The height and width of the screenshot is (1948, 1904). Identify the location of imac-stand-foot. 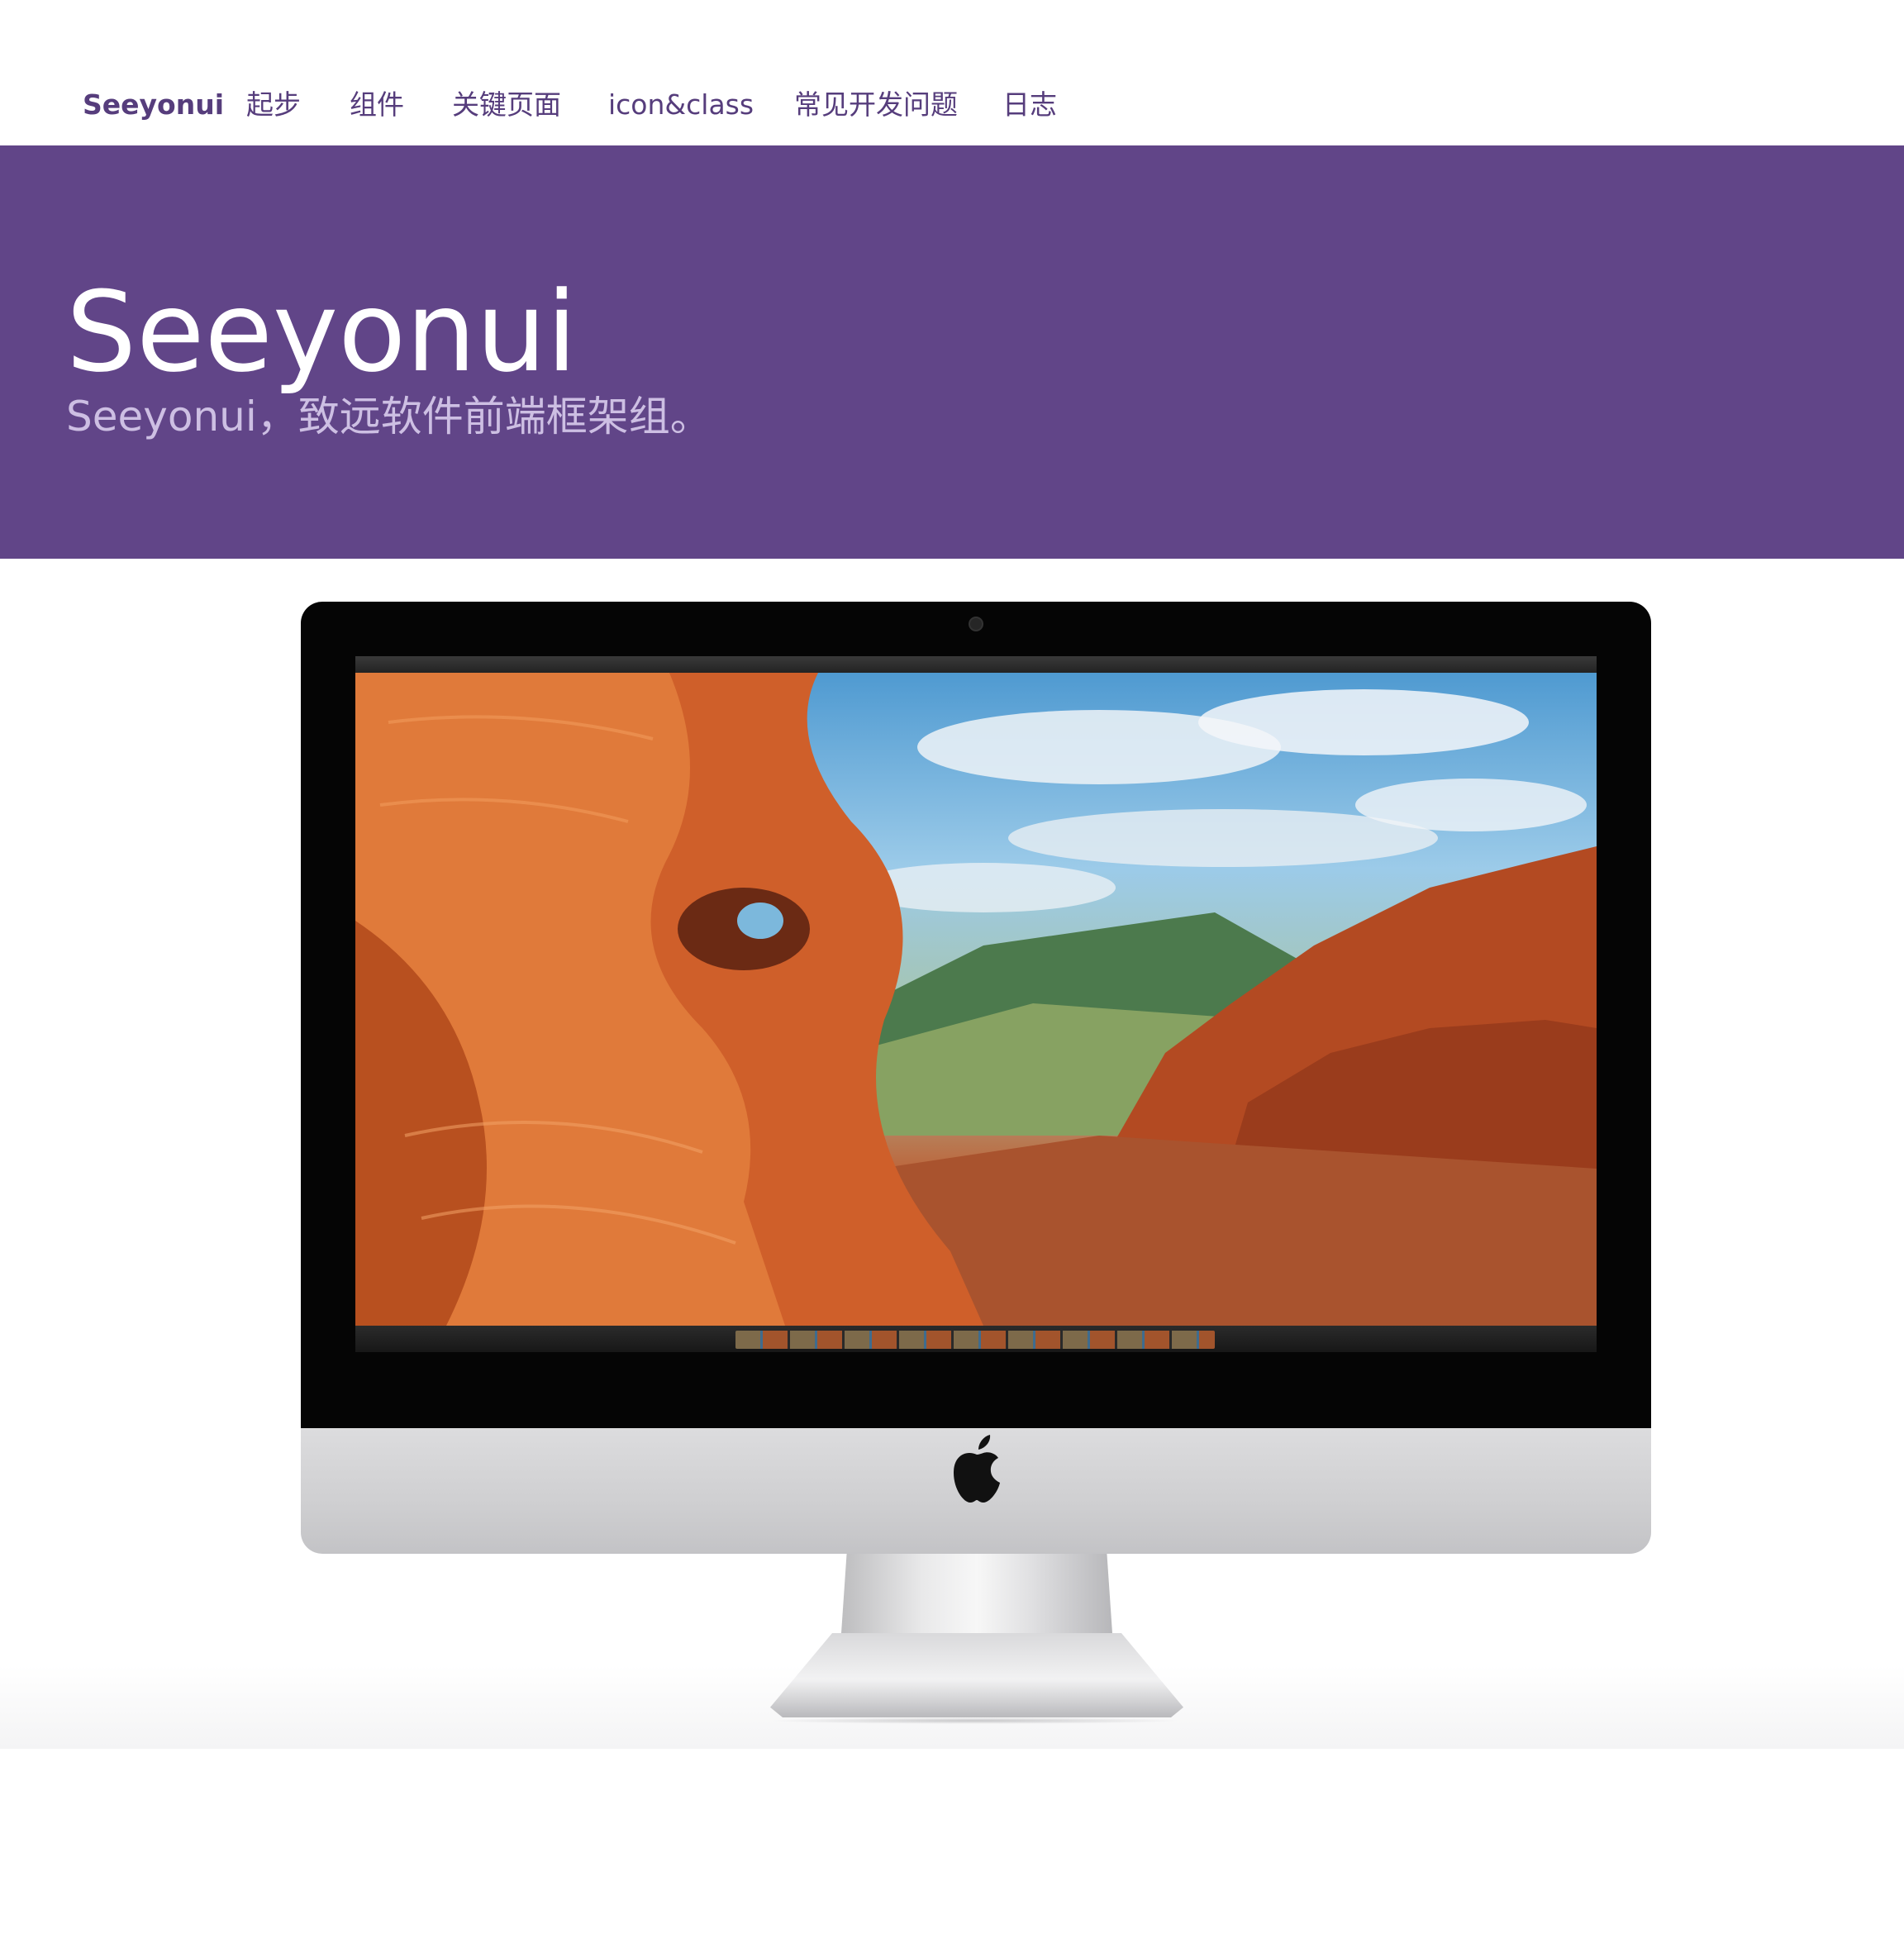
(976, 1675).